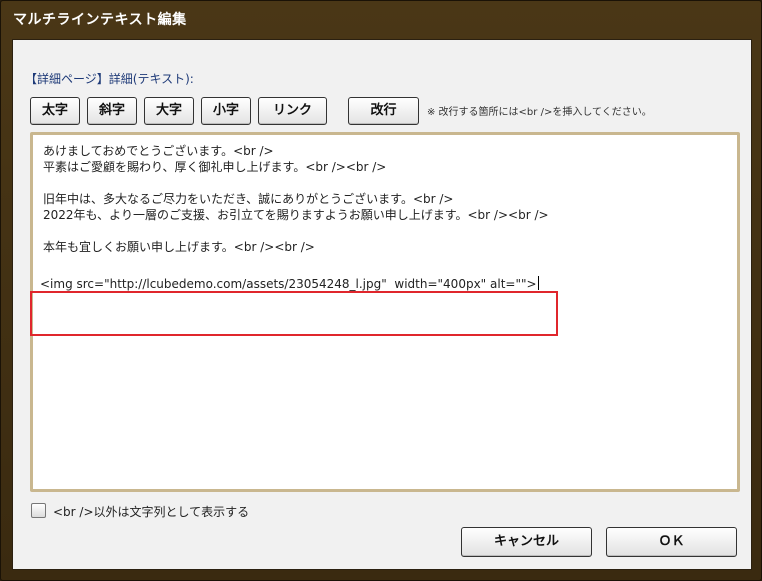 Image resolution: width=762 pixels, height=581 pixels. What do you see at coordinates (151, 512) in the screenshot?
I see `show-as-string-label: <br />以外は文字列として表示する` at bounding box center [151, 512].